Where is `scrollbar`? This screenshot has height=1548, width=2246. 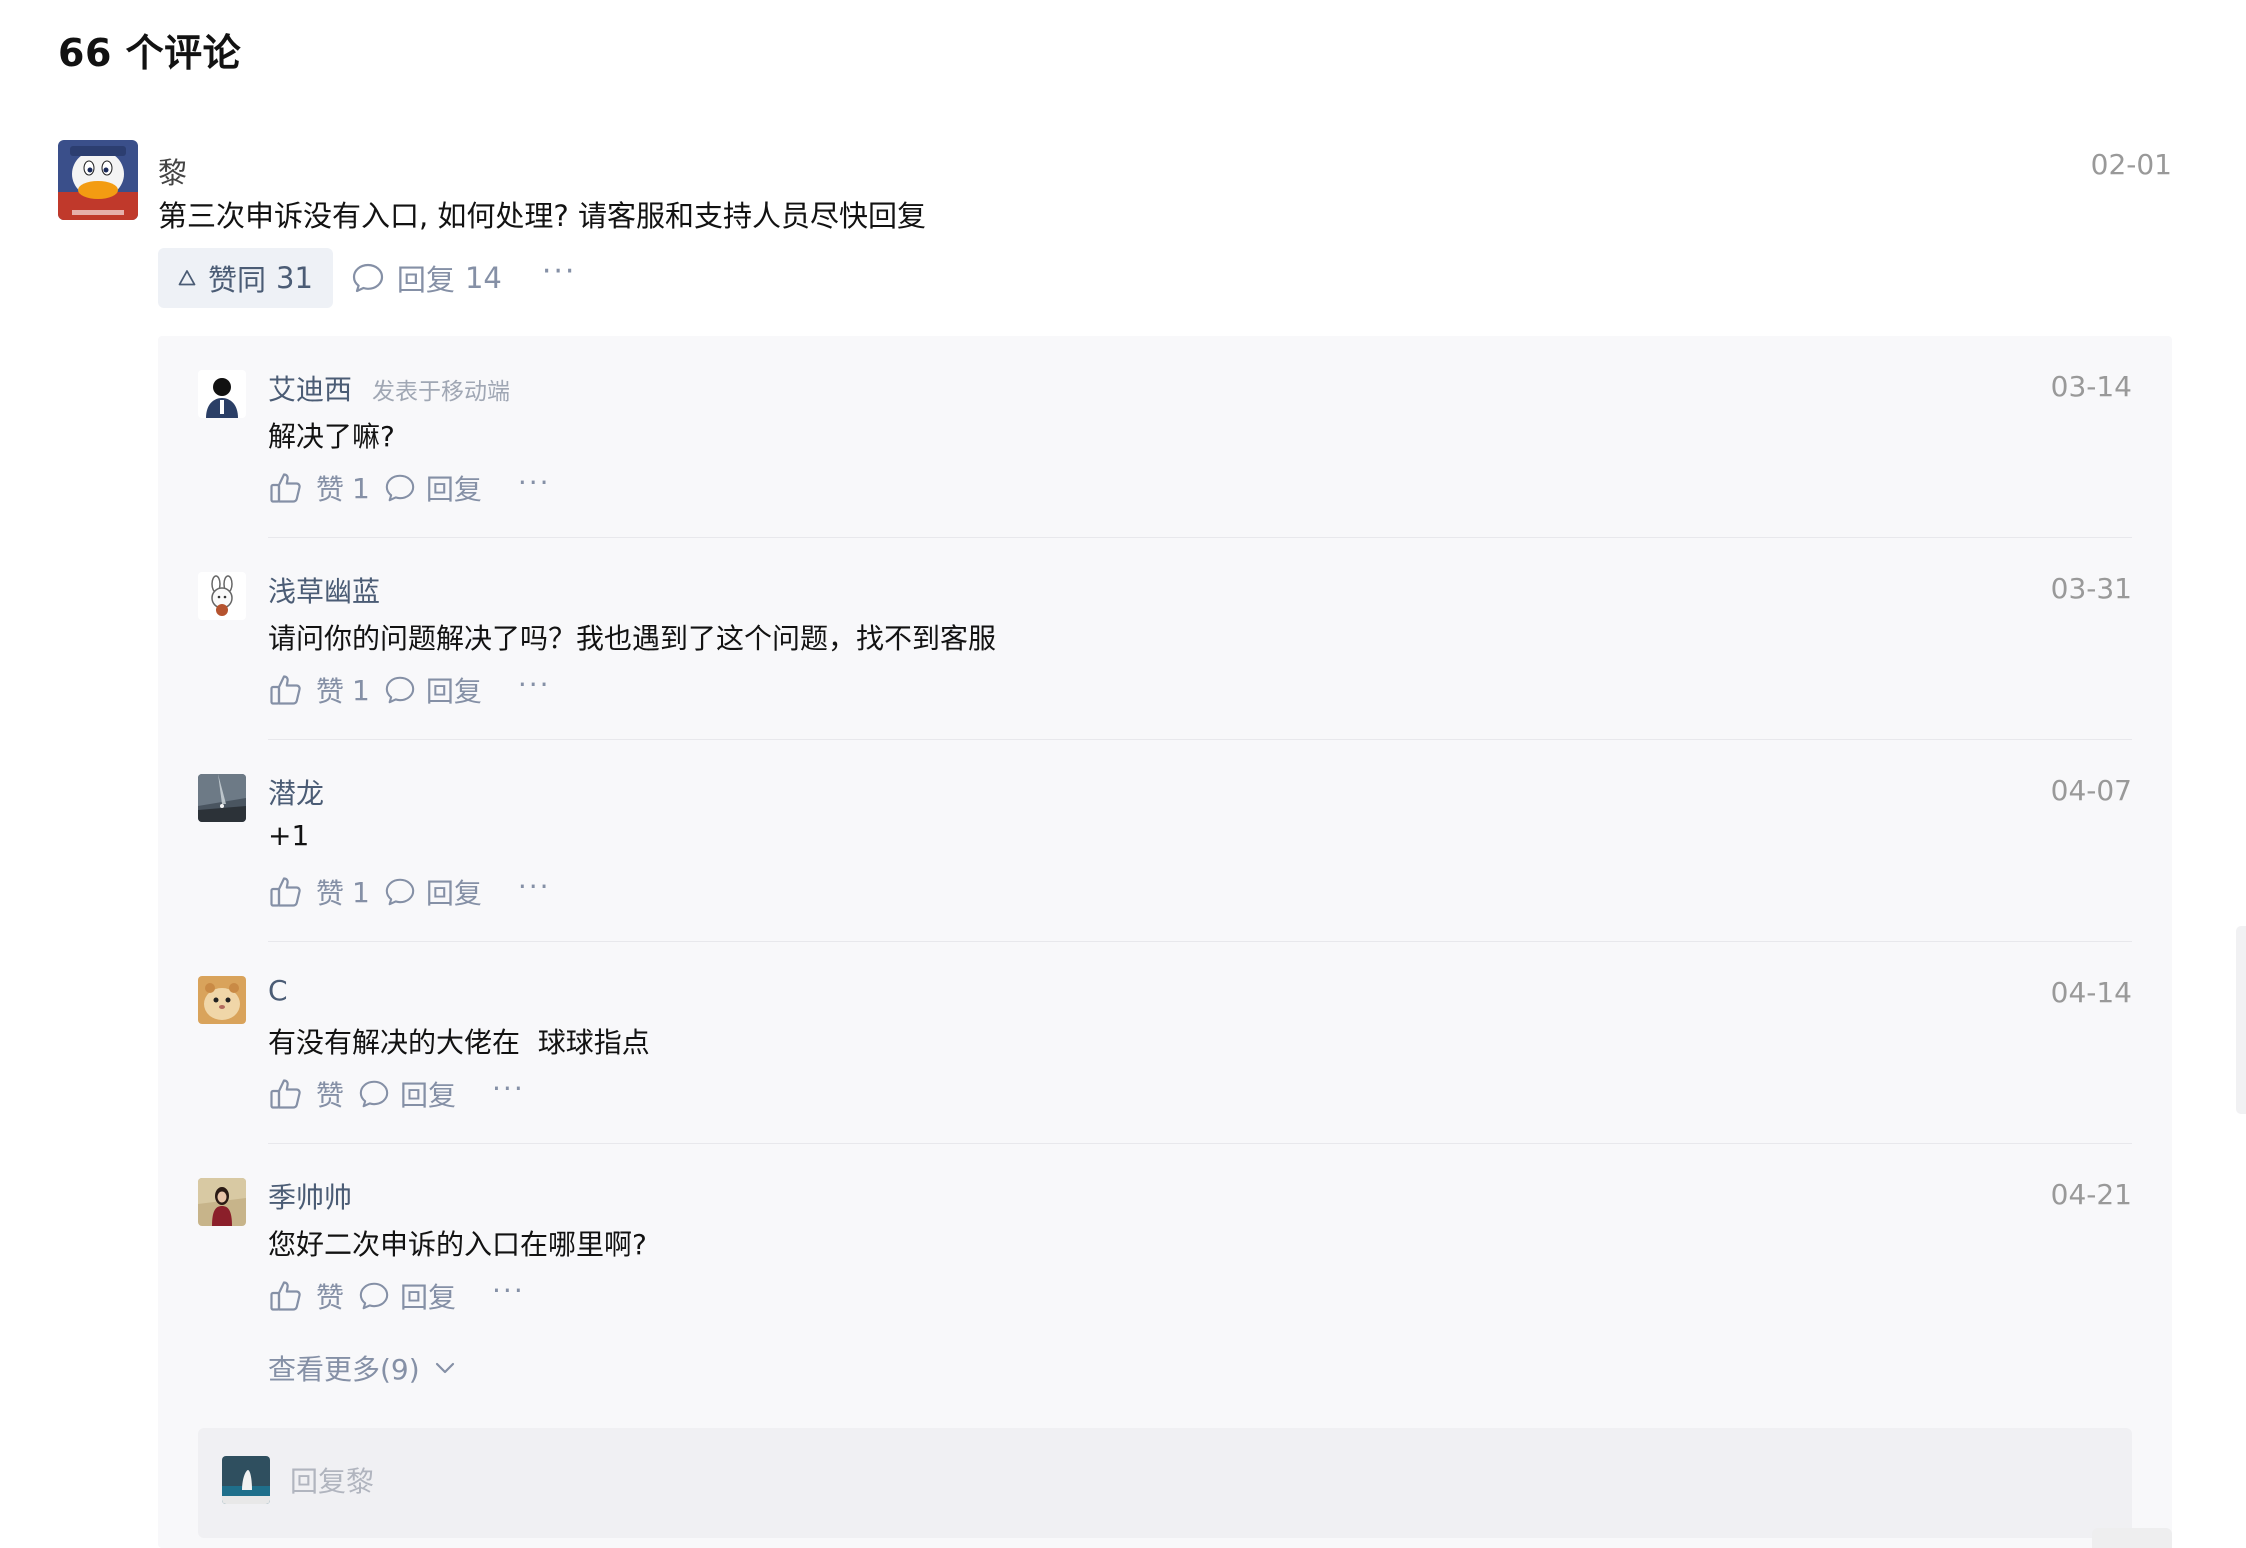 scrollbar is located at coordinates (2241, 1020).